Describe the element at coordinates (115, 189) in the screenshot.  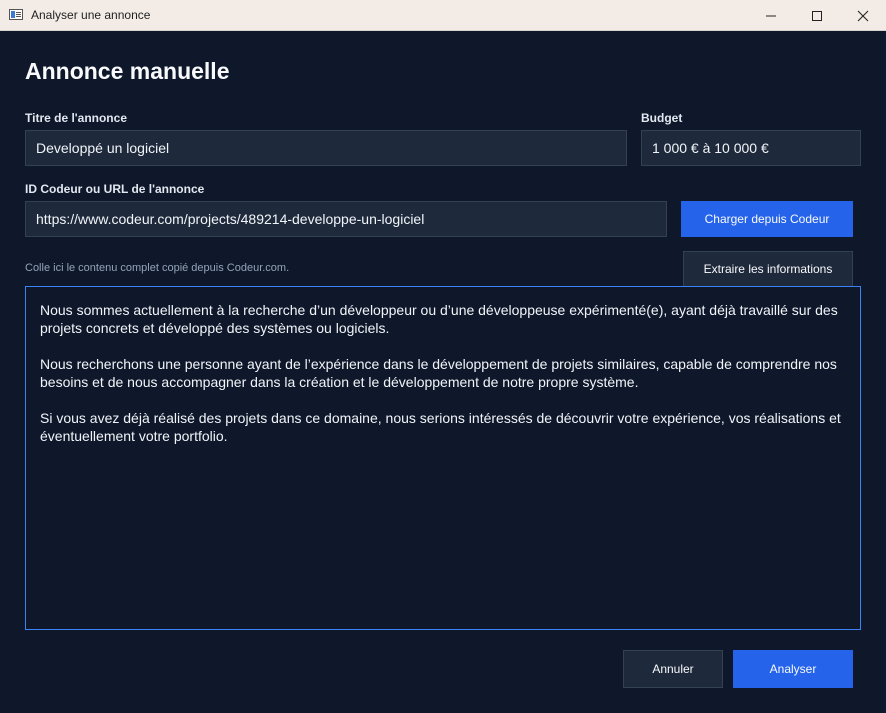
I see `url-label: ID Codeur ou URL de l'annonce` at that location.